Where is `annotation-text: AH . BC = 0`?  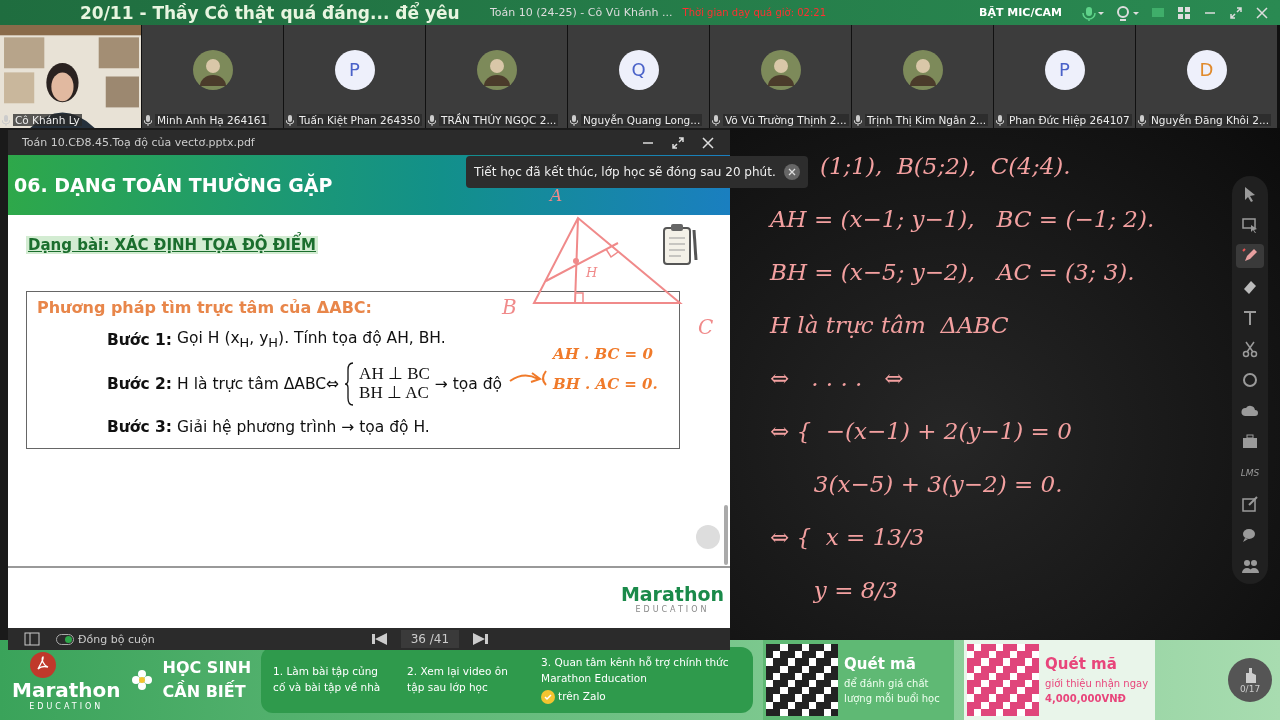 annotation-text: AH . BC = 0 is located at coordinates (603, 354).